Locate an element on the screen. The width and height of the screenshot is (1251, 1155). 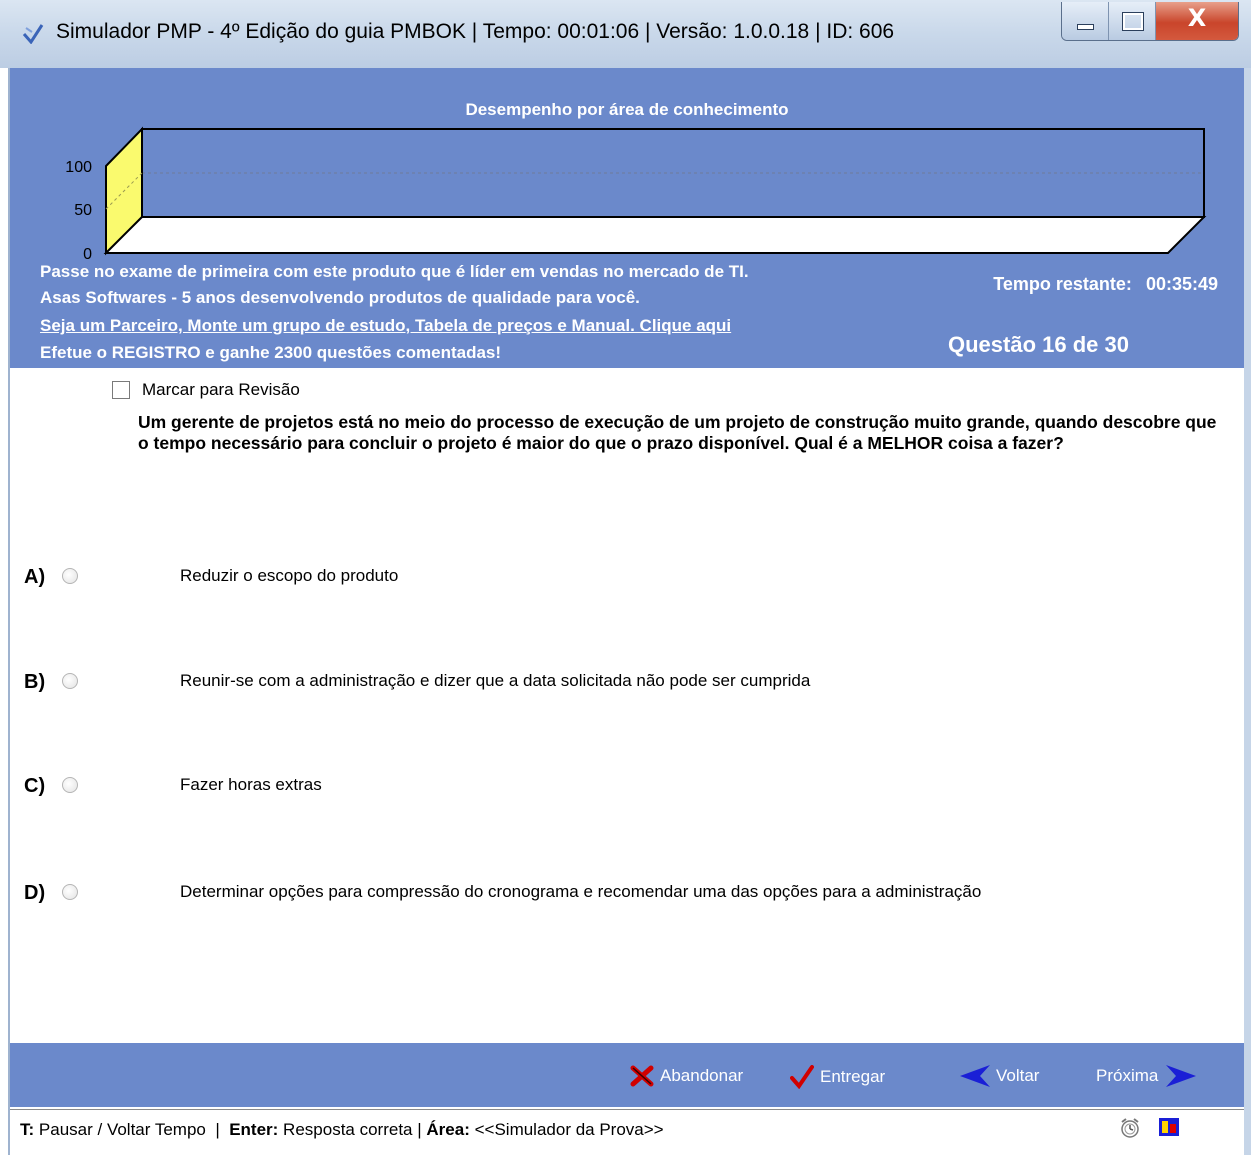
area-label: Área: is located at coordinates (448, 1129).